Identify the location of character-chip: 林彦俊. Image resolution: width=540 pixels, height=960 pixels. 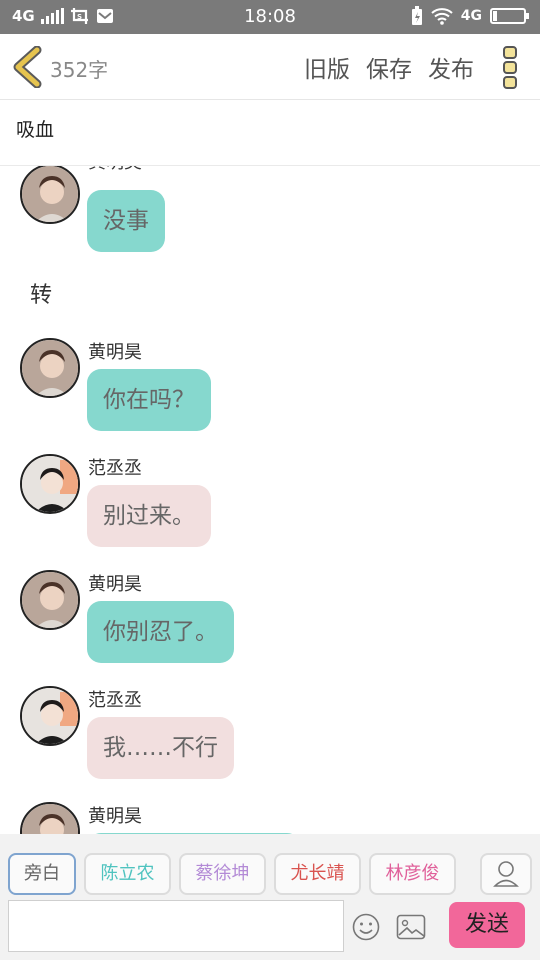
(412, 874).